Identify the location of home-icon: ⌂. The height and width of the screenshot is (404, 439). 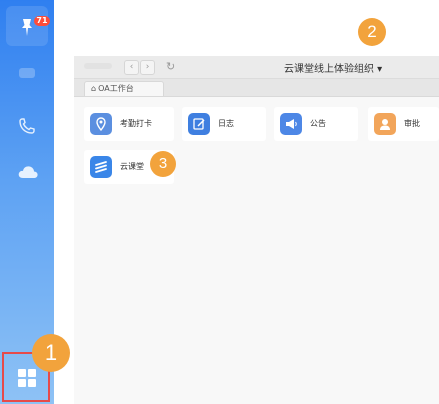
(94, 88).